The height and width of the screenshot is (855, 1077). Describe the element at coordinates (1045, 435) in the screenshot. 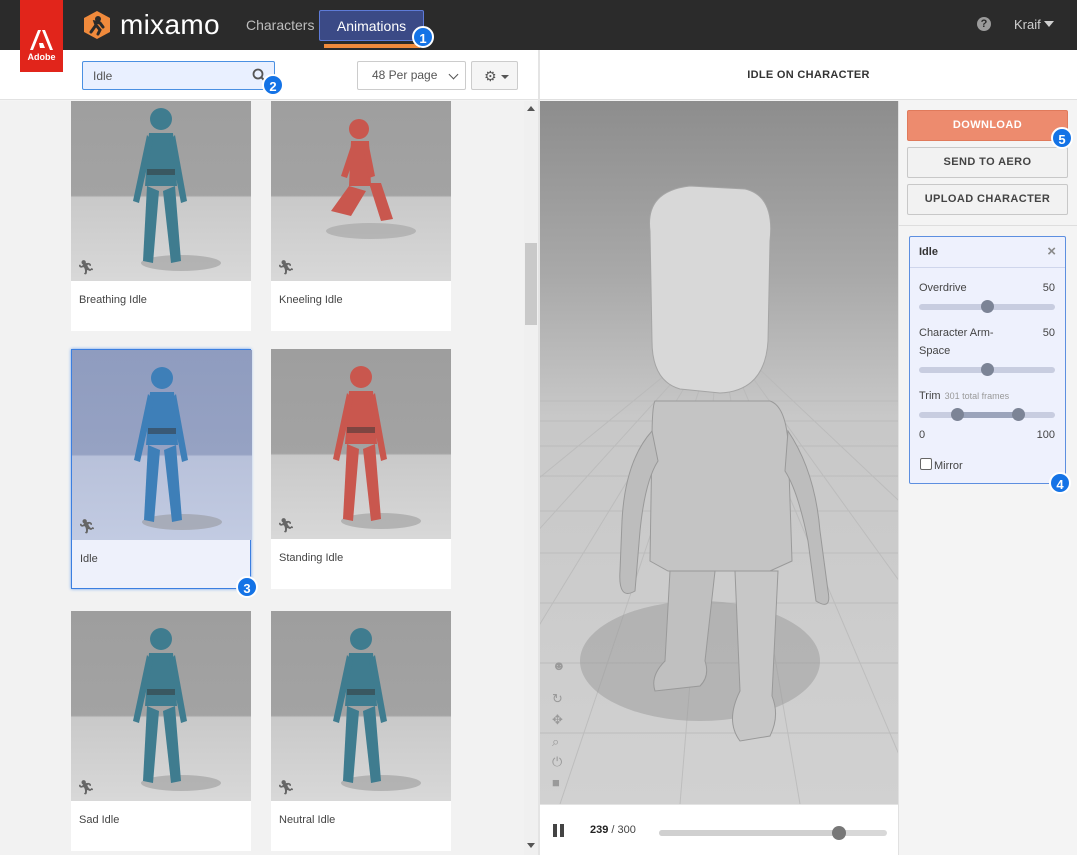

I see `trim-end-value: 100` at that location.